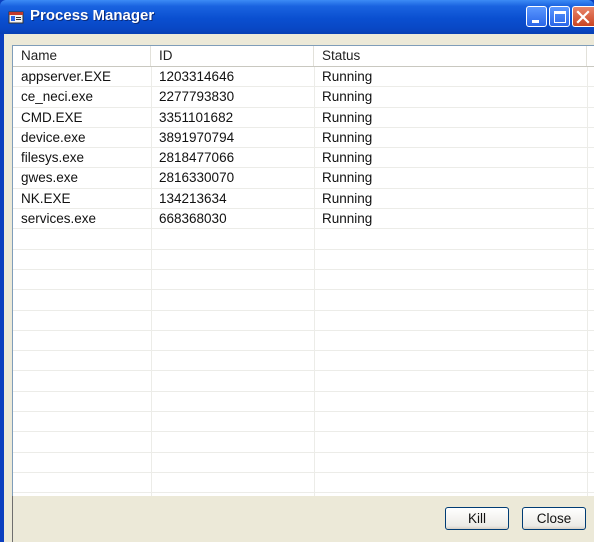  What do you see at coordinates (57, 97) in the screenshot?
I see `process-name-cell: ce_neci.exe` at bounding box center [57, 97].